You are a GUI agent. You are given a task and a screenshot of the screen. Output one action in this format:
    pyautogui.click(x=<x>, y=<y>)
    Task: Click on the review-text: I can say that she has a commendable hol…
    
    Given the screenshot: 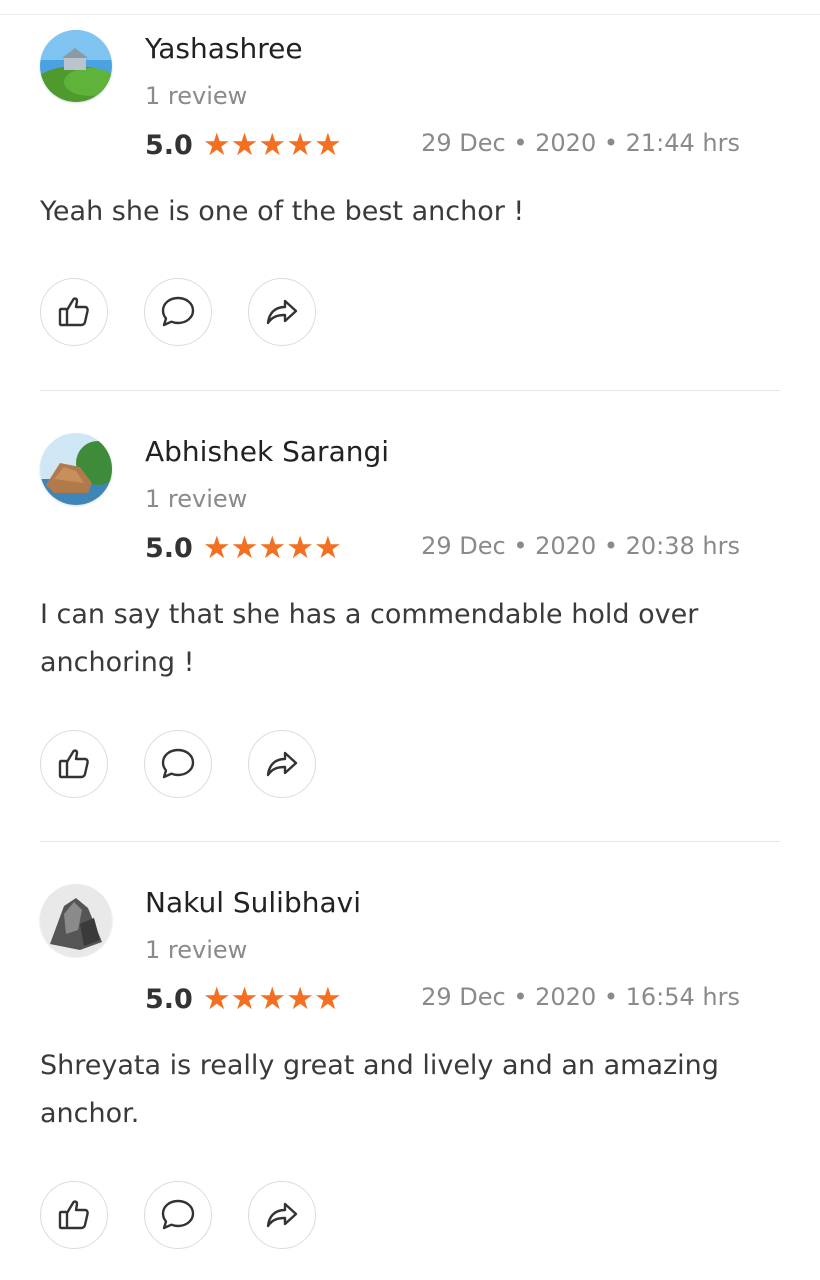 What is the action you would take?
    pyautogui.click(x=369, y=638)
    